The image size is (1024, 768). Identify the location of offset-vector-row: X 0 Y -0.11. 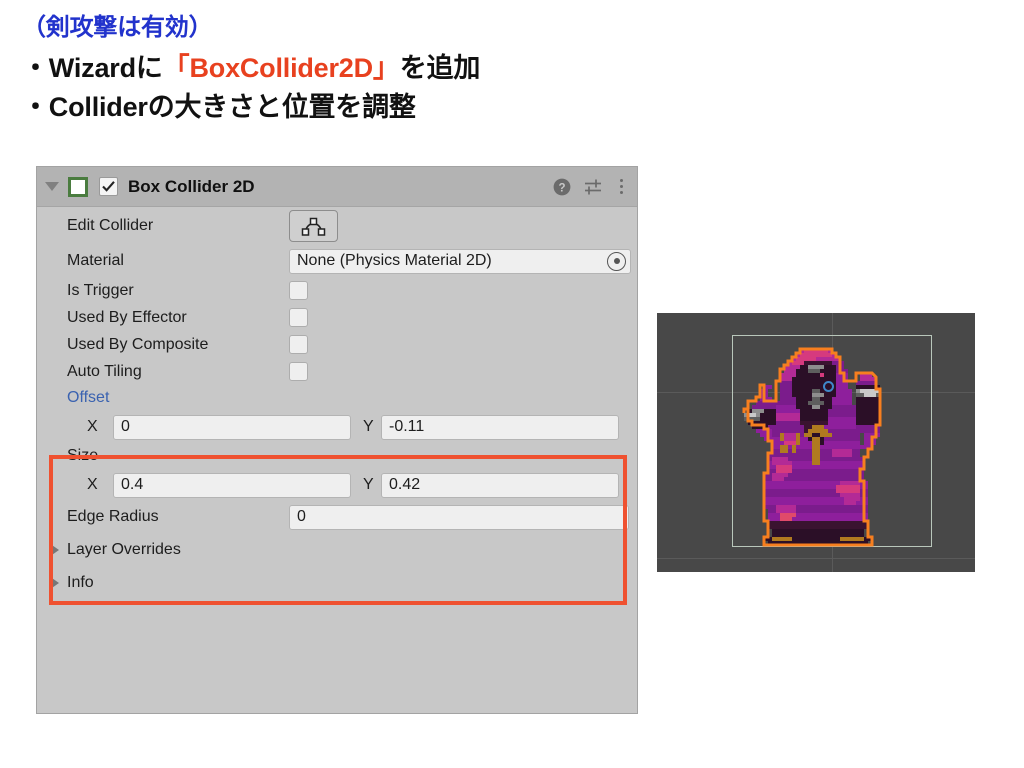
(337, 427).